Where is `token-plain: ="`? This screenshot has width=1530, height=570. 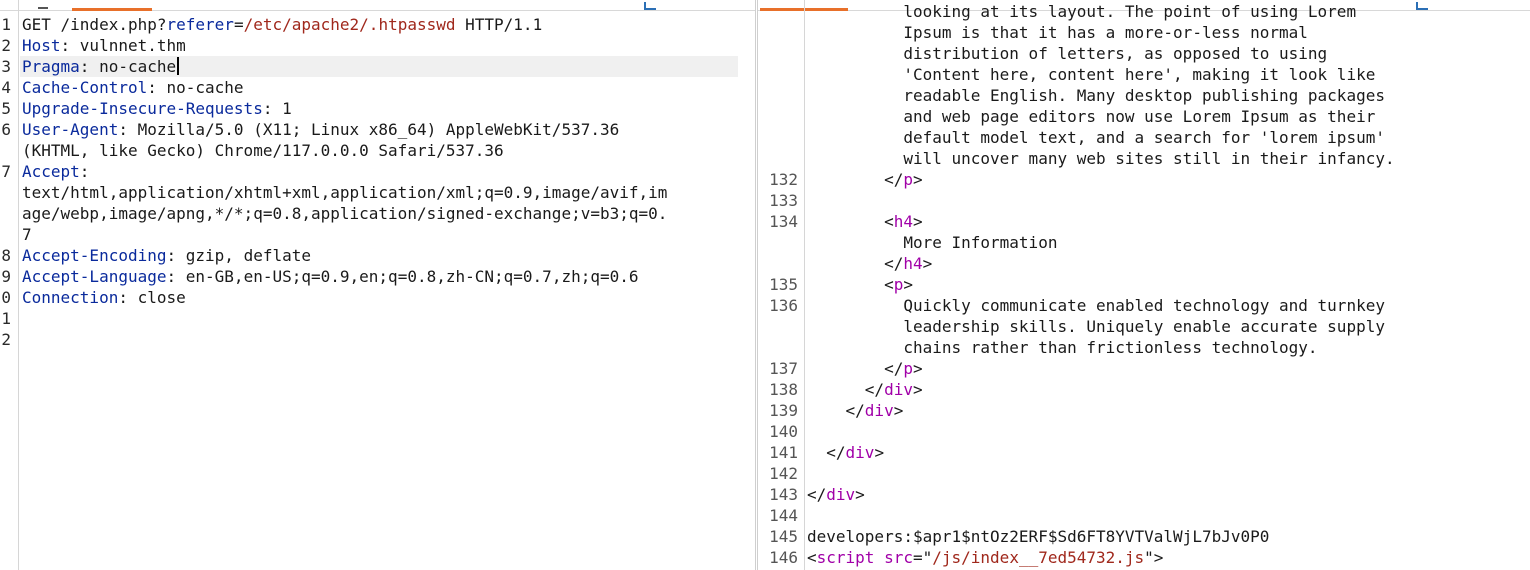 token-plain: =" is located at coordinates (922, 557).